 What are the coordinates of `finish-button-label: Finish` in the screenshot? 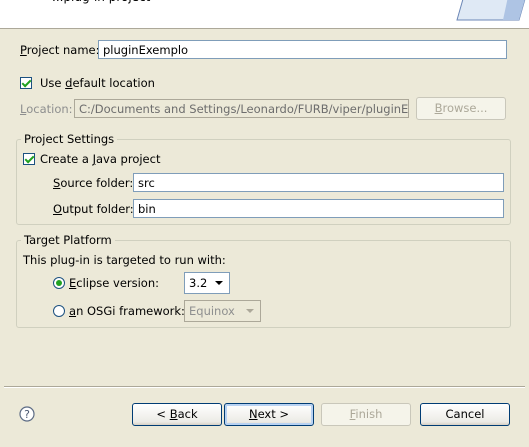 It's located at (366, 414).